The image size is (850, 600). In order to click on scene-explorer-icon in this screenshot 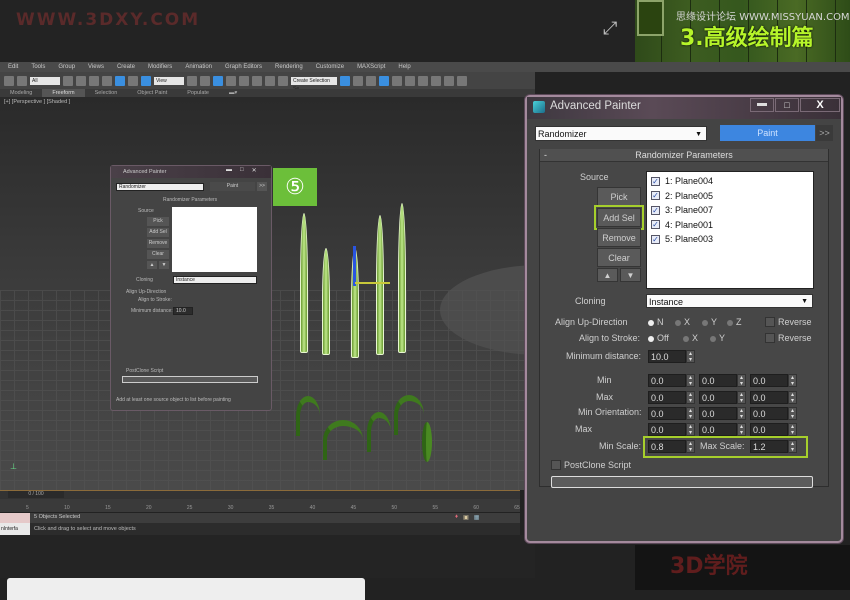, I will do `click(384, 80)`.